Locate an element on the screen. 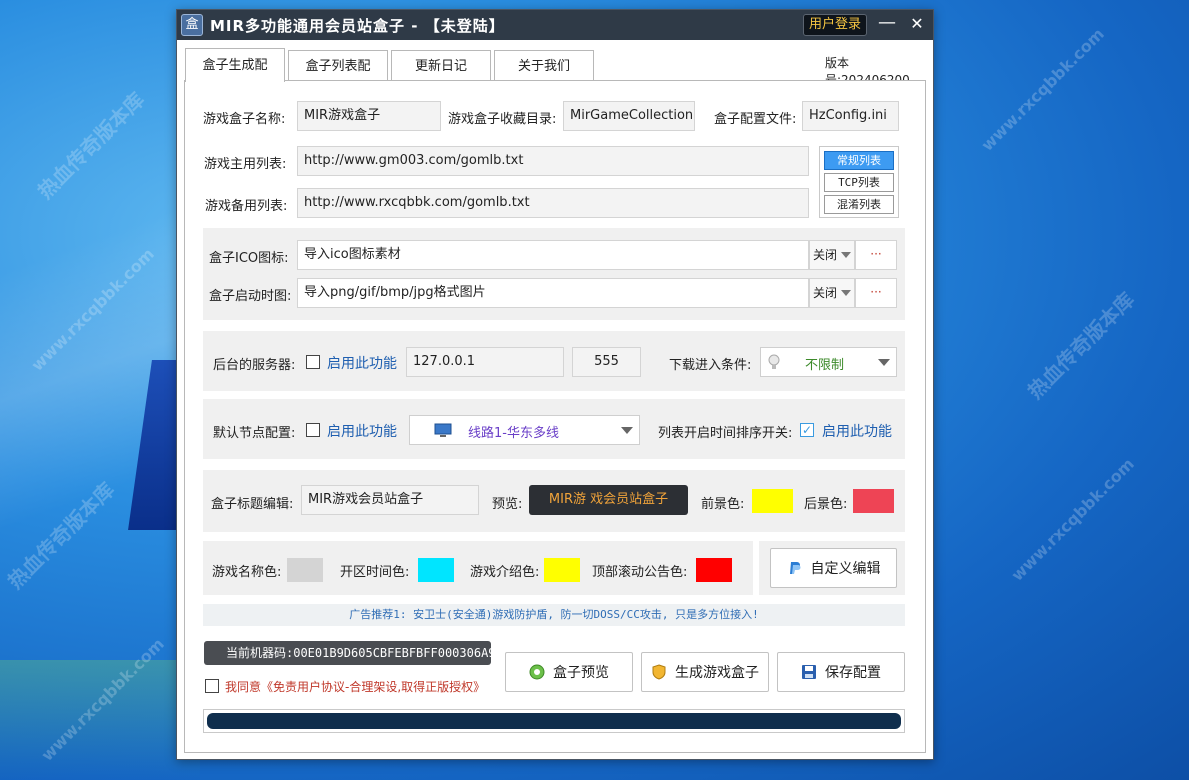 This screenshot has height=780, width=1189. node-line-select: 线路1-华东多线 is located at coordinates (524, 430).